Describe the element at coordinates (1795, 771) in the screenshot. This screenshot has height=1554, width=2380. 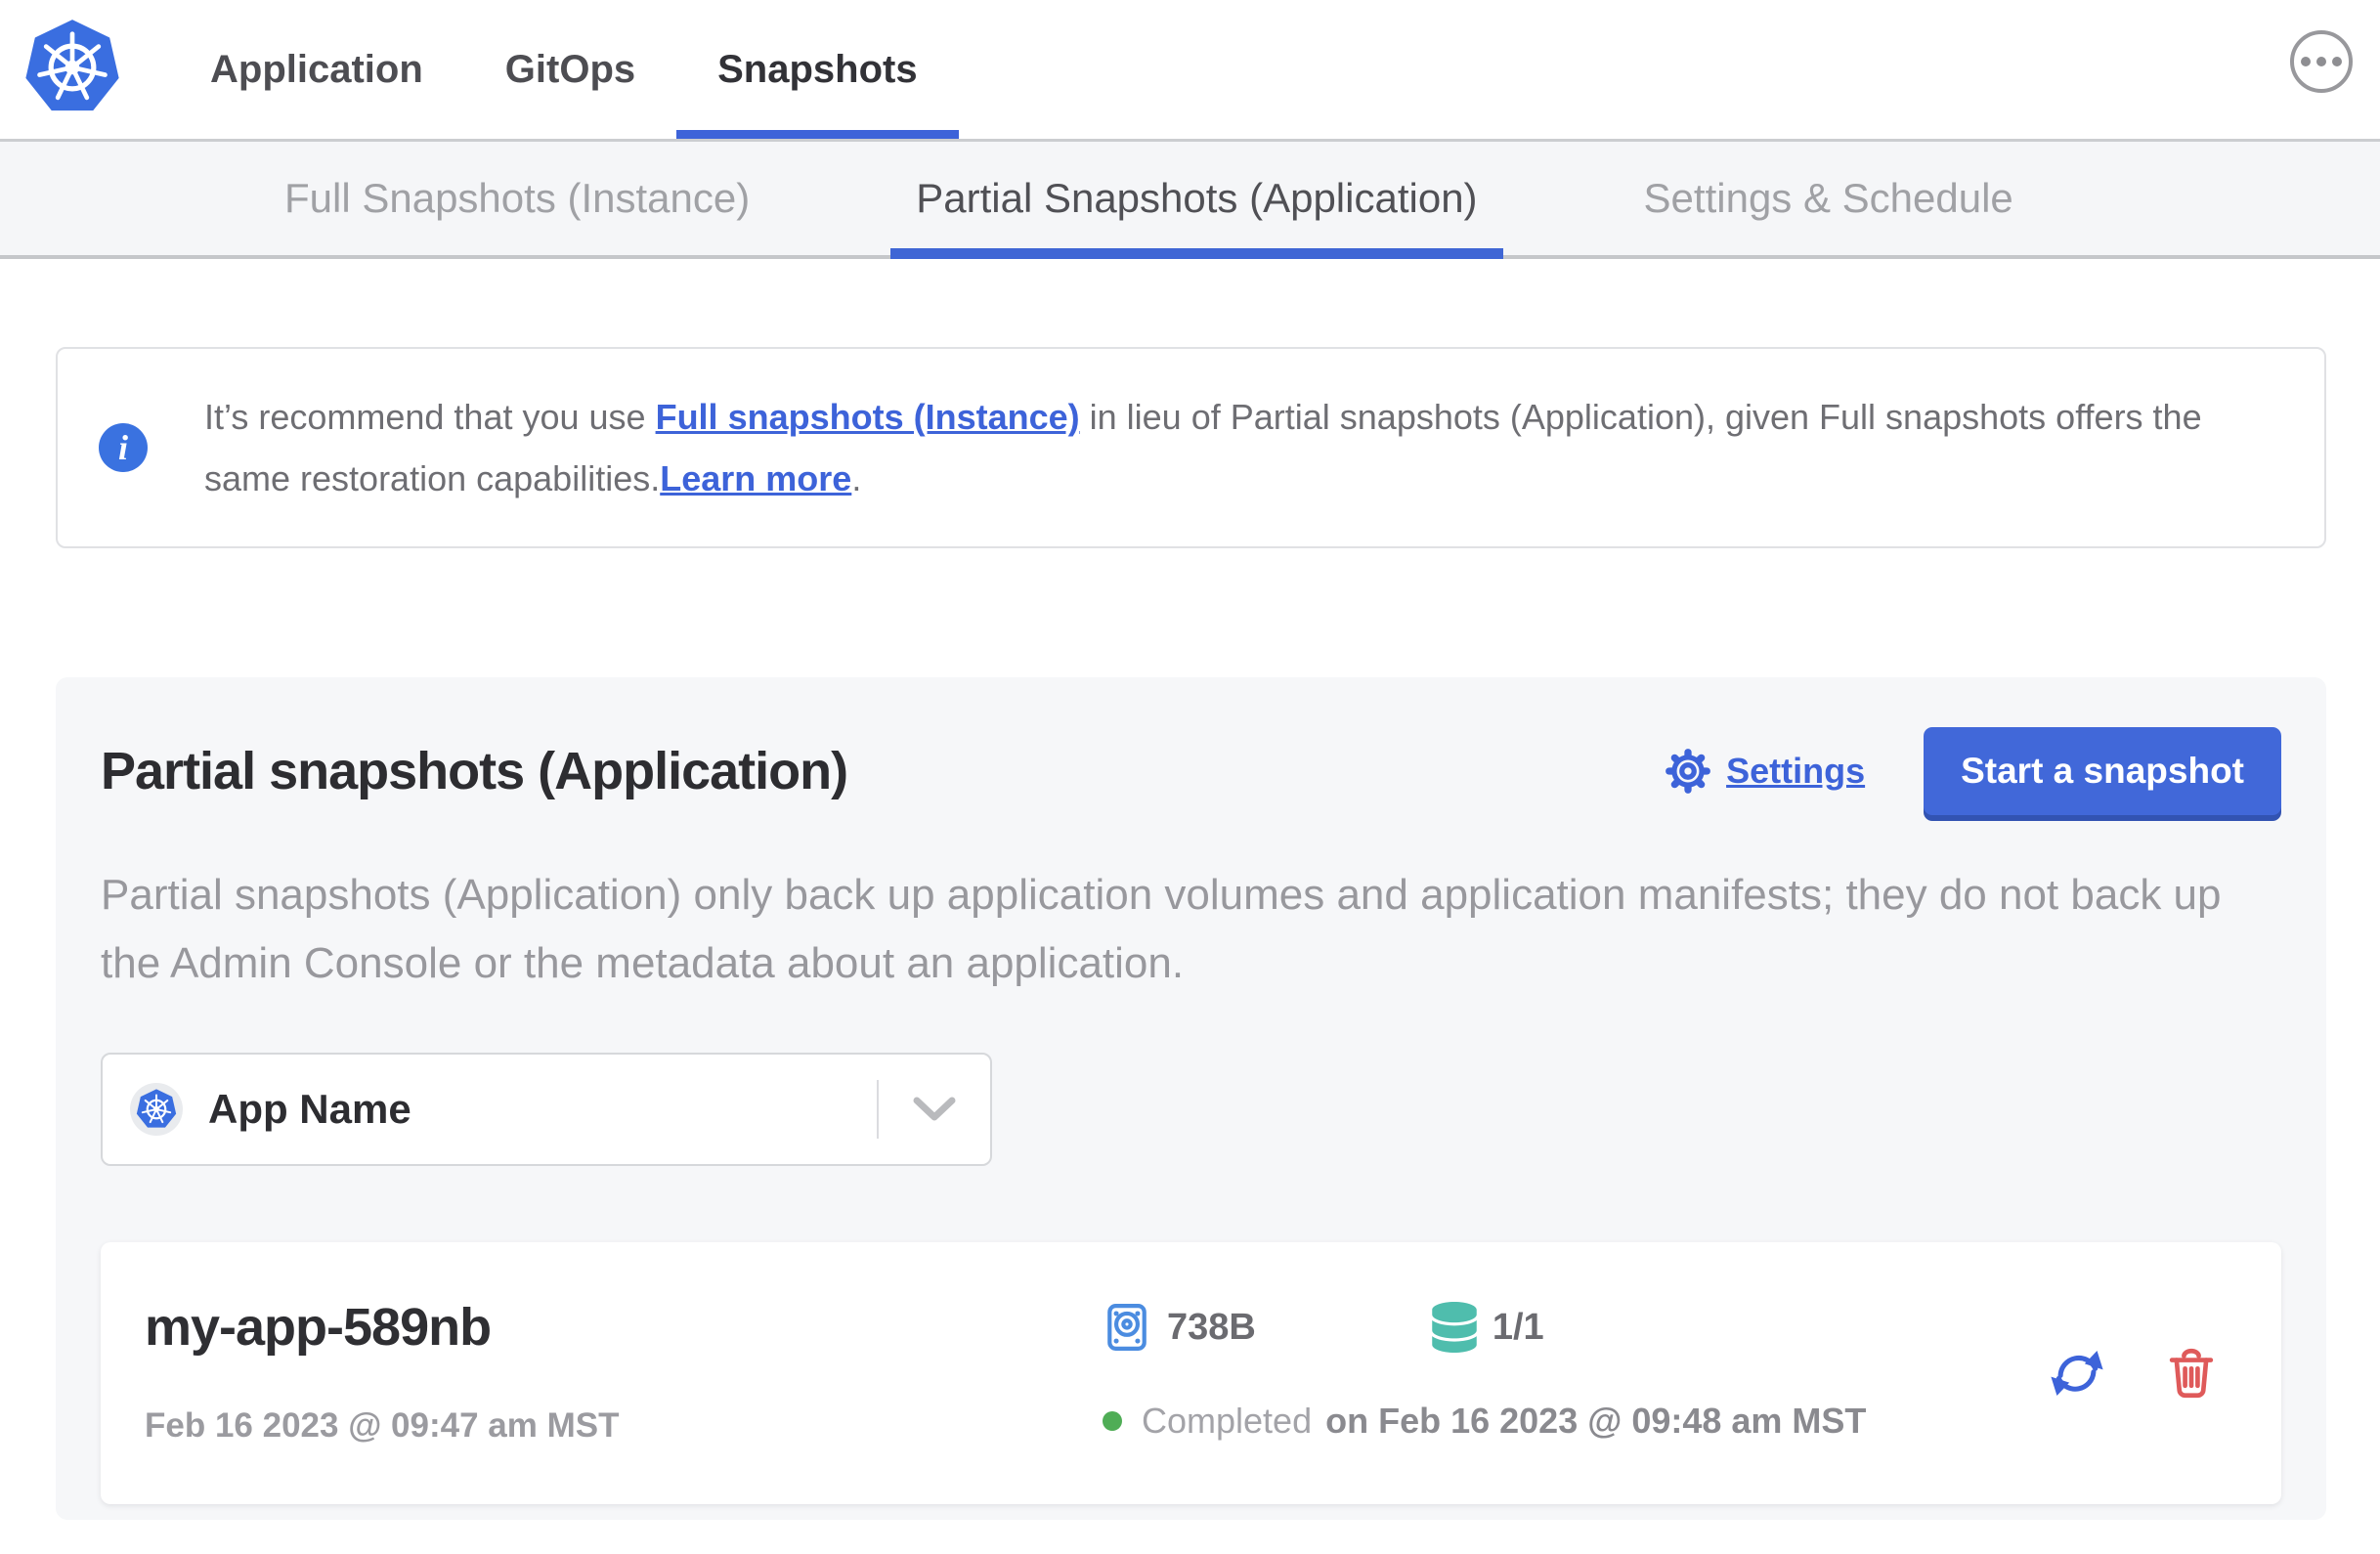
I see `snapshot-settings-link: Settings` at that location.